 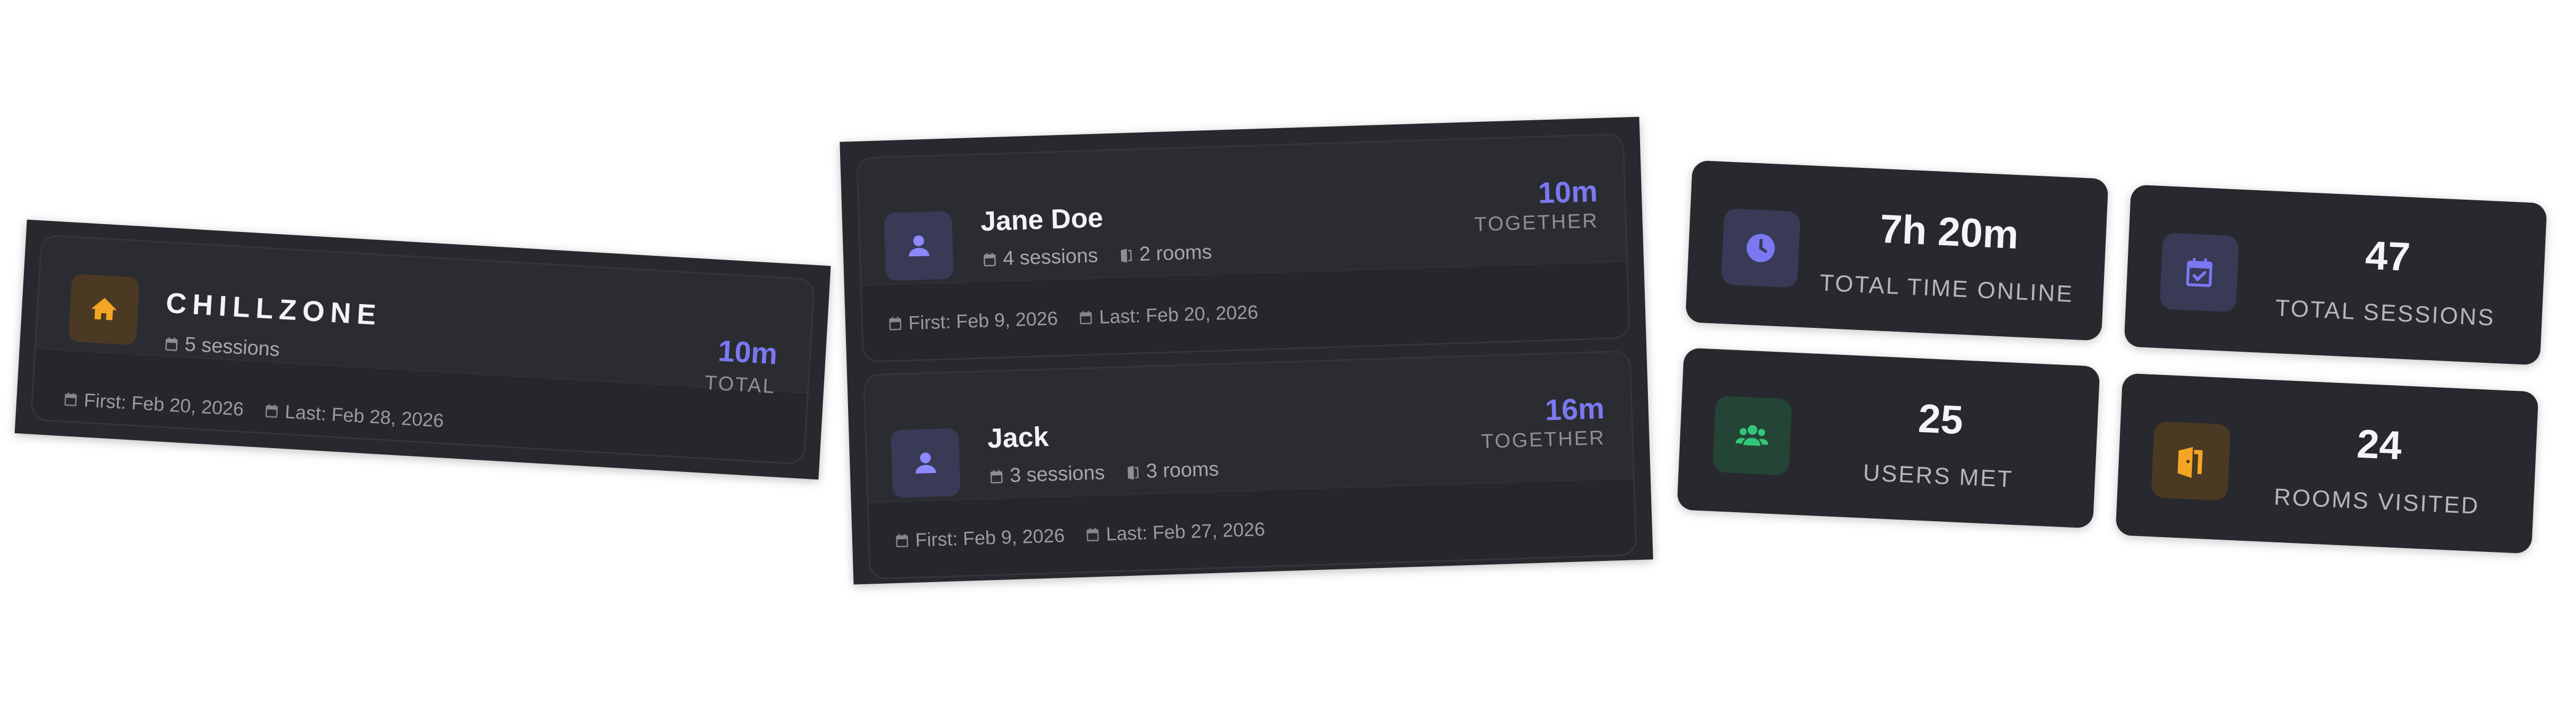 I want to click on stat-value: 24, so click(x=2380, y=445).